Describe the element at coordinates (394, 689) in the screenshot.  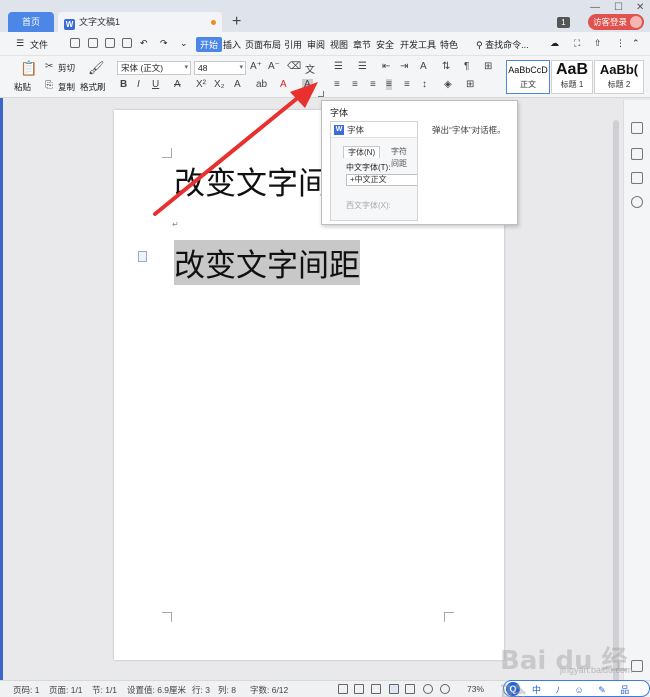
I see `page-view-icon` at that location.